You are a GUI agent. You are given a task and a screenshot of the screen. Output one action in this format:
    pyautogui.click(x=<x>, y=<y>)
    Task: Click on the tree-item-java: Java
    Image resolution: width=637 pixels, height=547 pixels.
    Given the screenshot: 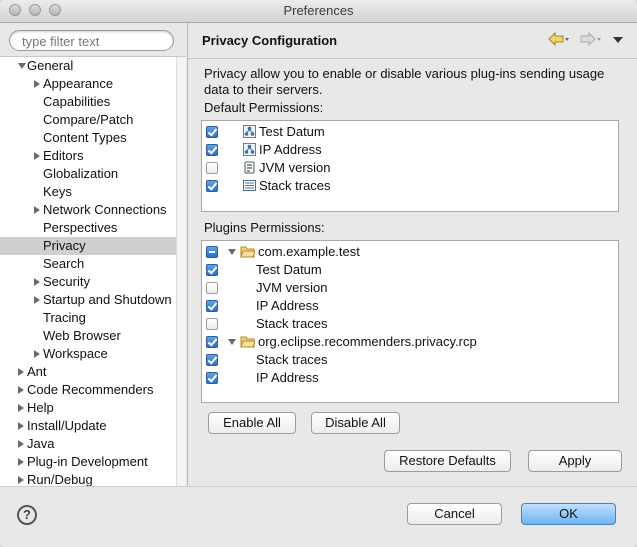 What is the action you would take?
    pyautogui.click(x=88, y=444)
    